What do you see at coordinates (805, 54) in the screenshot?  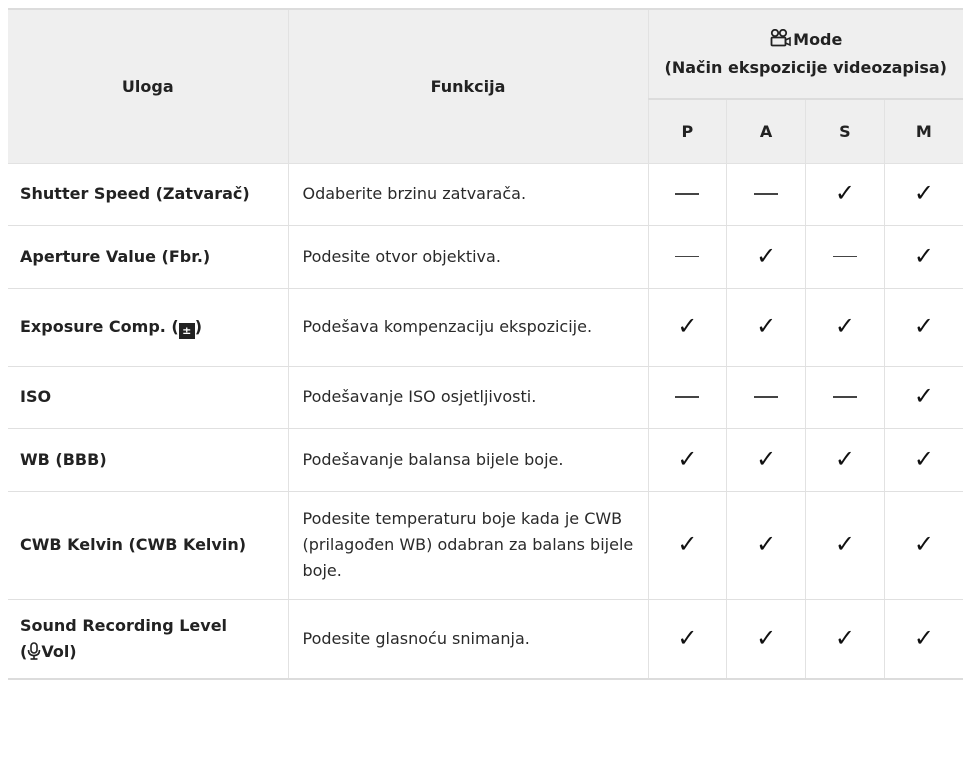 I see `header-mode: Mode (Način ekspozicije videozapisa)` at bounding box center [805, 54].